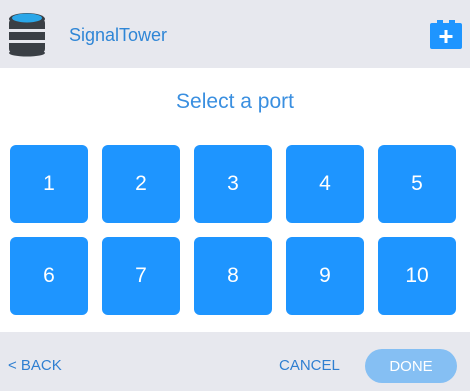 Image resolution: width=470 pixels, height=391 pixels. What do you see at coordinates (118, 35) in the screenshot?
I see `app-title: SignalTower` at bounding box center [118, 35].